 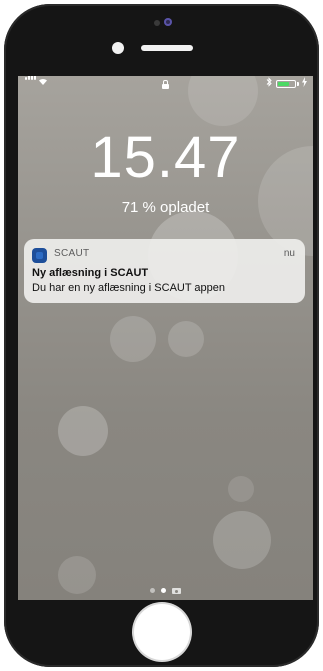 I want to click on battery-tip, so click(x=298, y=84).